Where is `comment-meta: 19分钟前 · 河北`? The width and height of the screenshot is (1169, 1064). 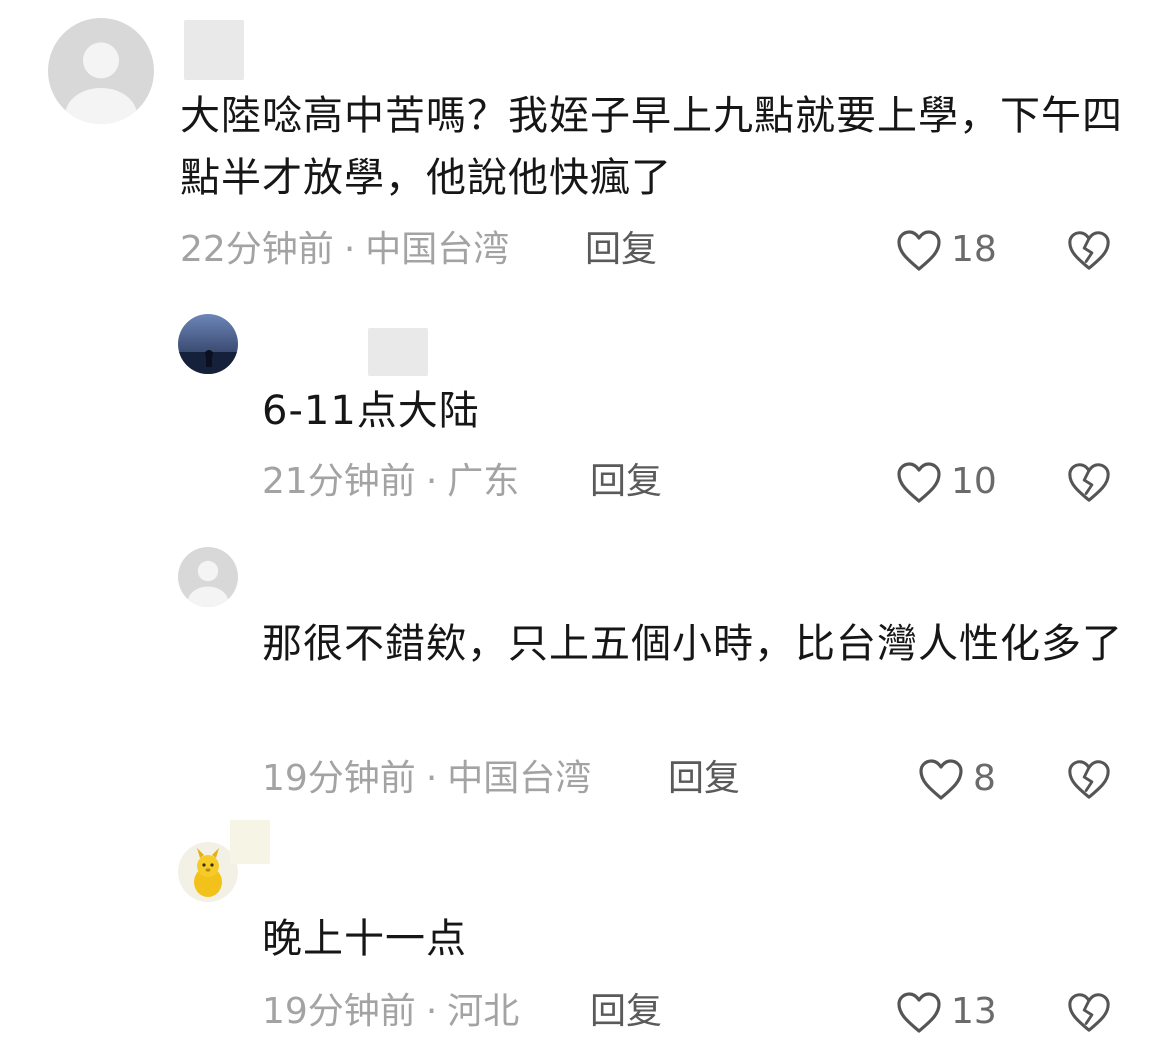 comment-meta: 19分钟前 · 河北 is located at coordinates (390, 1012).